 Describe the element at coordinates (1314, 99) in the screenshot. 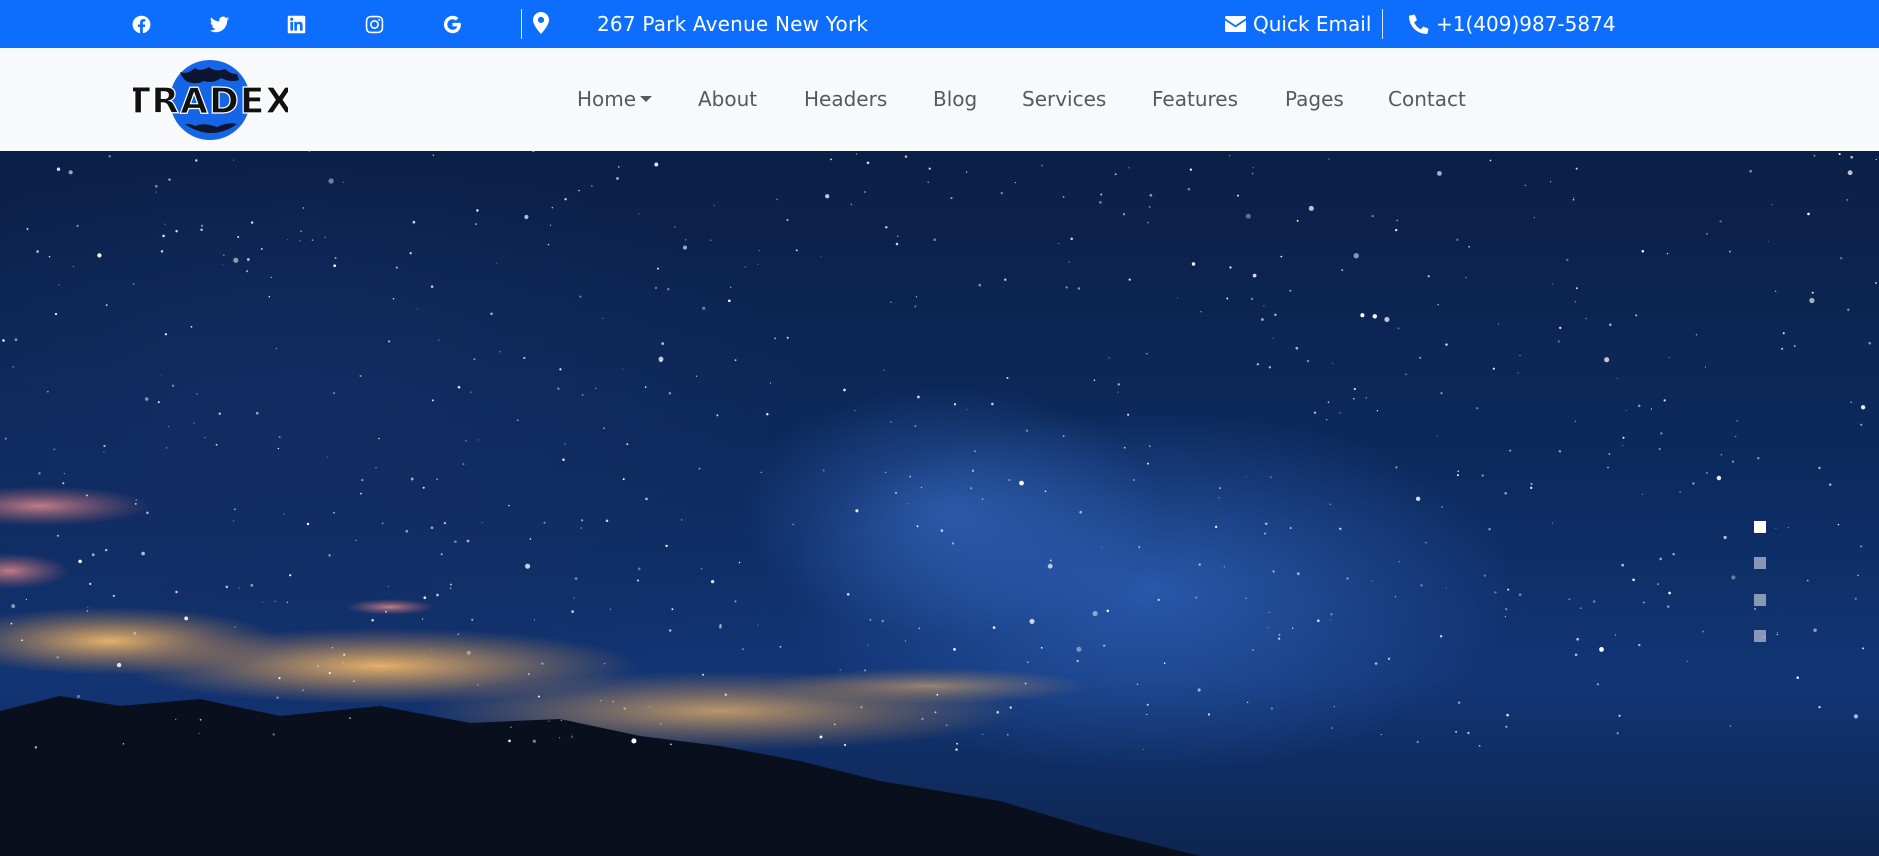

I see `nav-pages: Pages` at that location.